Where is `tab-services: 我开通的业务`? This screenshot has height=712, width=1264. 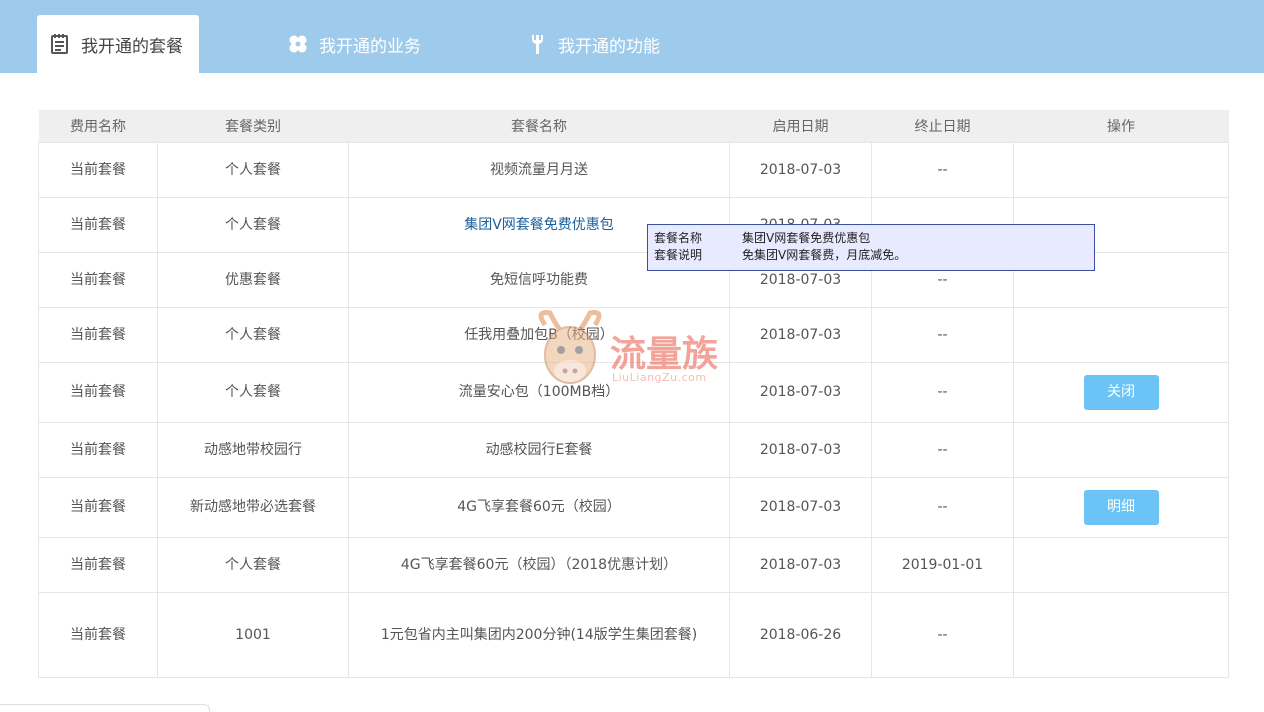
tab-services: 我开通的业务 is located at coordinates (360, 44).